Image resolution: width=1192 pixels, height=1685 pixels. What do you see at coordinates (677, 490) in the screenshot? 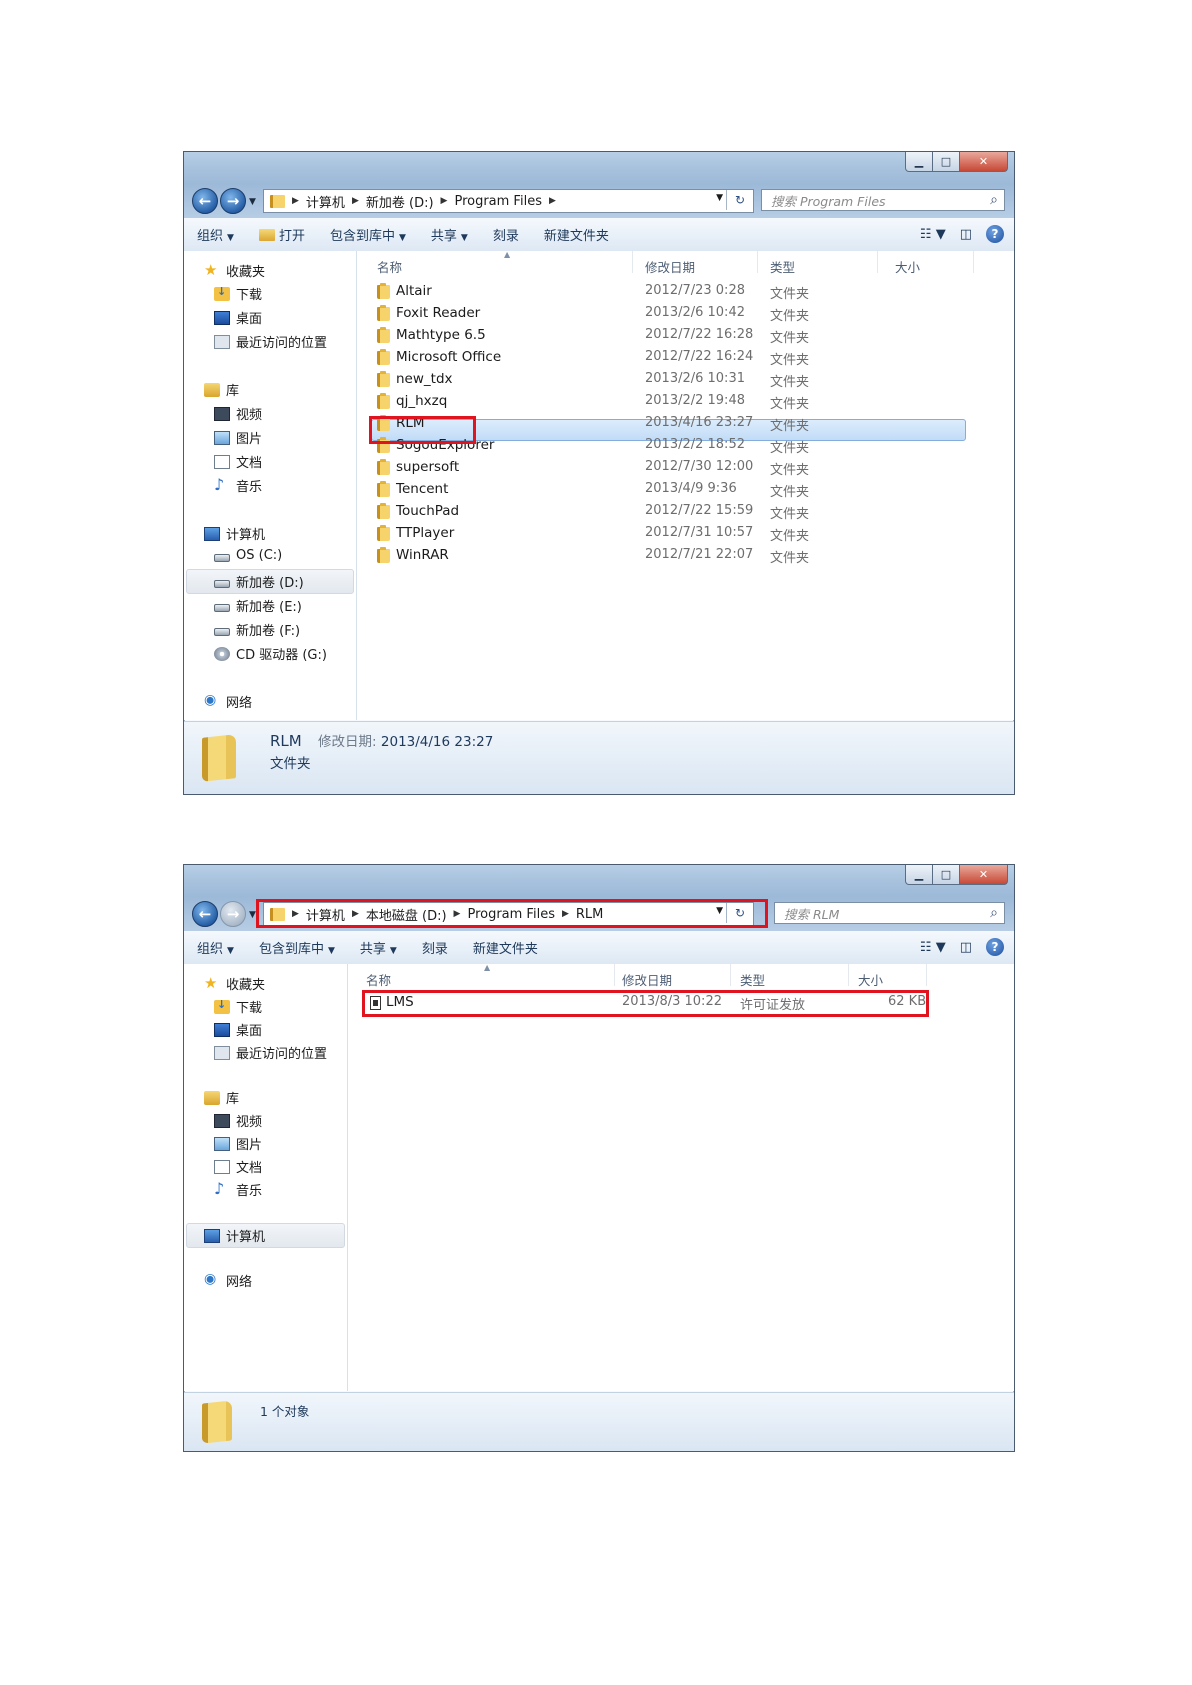
I see `table-row: Tencent 2013/4/9 9:36 文件夹` at bounding box center [677, 490].